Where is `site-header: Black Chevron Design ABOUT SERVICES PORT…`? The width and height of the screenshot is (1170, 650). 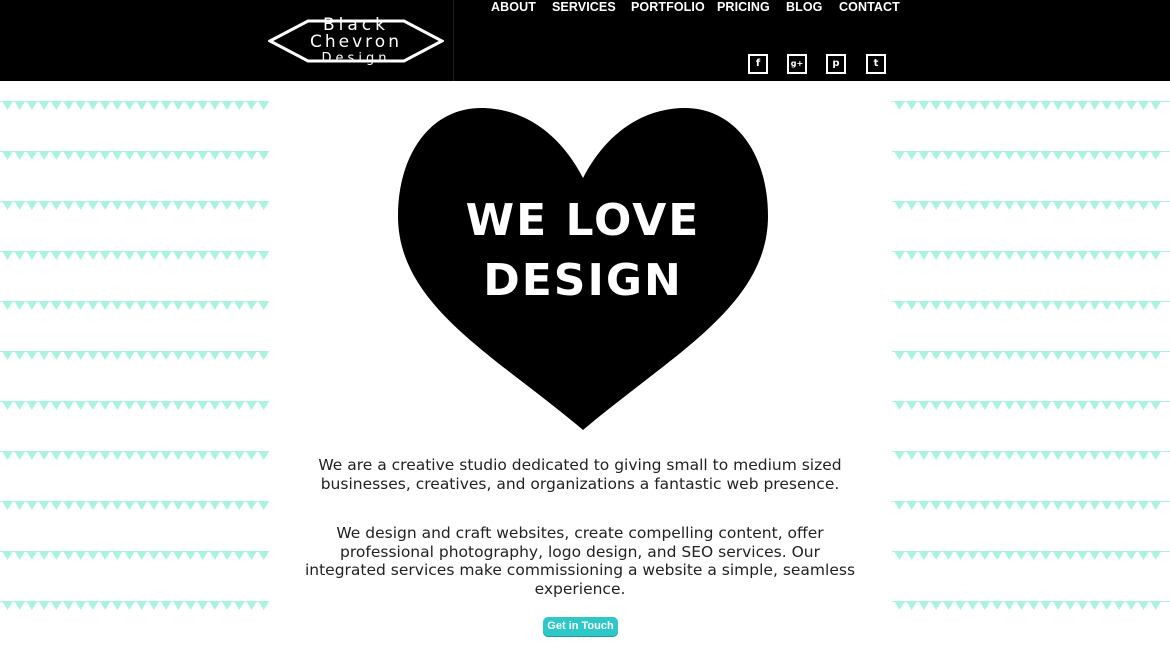 site-header: Black Chevron Design ABOUT SERVICES PORT… is located at coordinates (585, 40).